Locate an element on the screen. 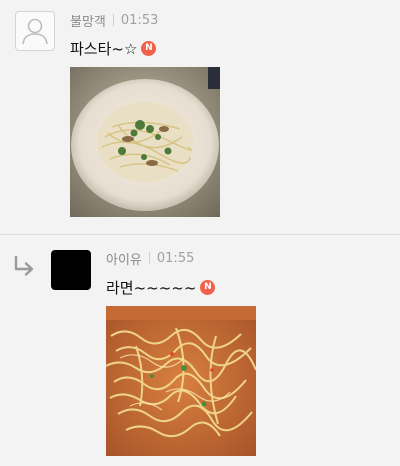  comment-time: 01:53 is located at coordinates (139, 20).